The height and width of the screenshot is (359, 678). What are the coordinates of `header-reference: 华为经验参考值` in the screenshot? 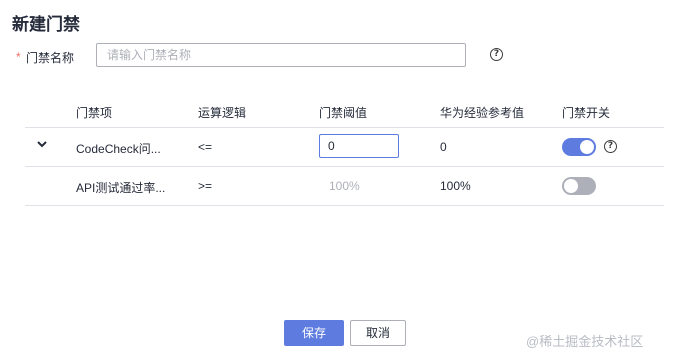 It's located at (482, 113).